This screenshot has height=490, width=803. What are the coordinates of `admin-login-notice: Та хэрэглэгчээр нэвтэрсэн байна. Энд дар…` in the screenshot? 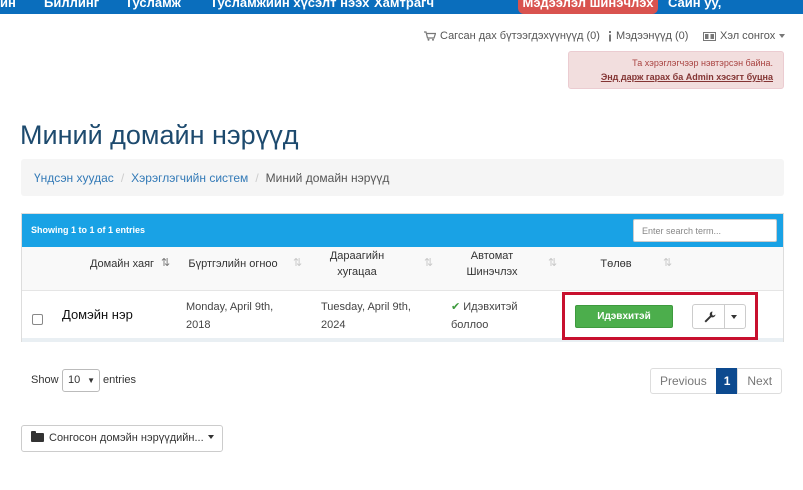 It's located at (676, 70).